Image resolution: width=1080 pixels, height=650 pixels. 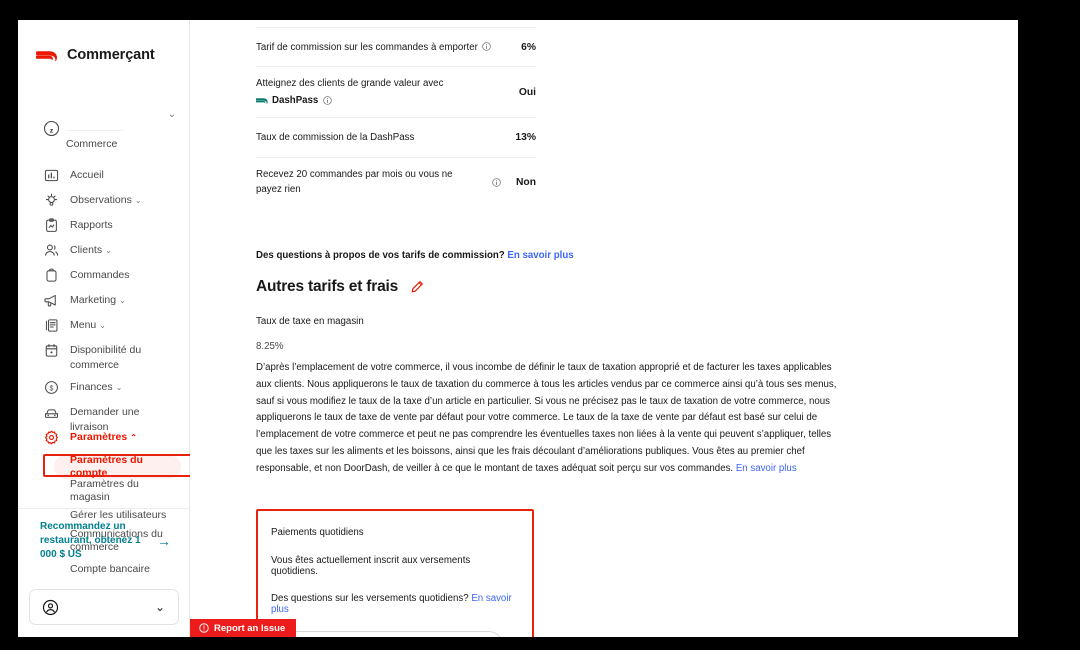 I want to click on sidebar-item-finances: $ Finances ⌄, so click(x=103, y=392).